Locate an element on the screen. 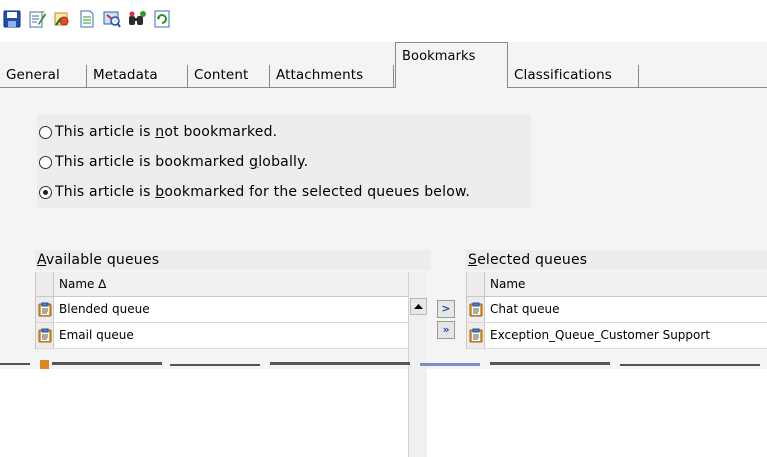  tab-attachments-label: Attachments is located at coordinates (320, 75).